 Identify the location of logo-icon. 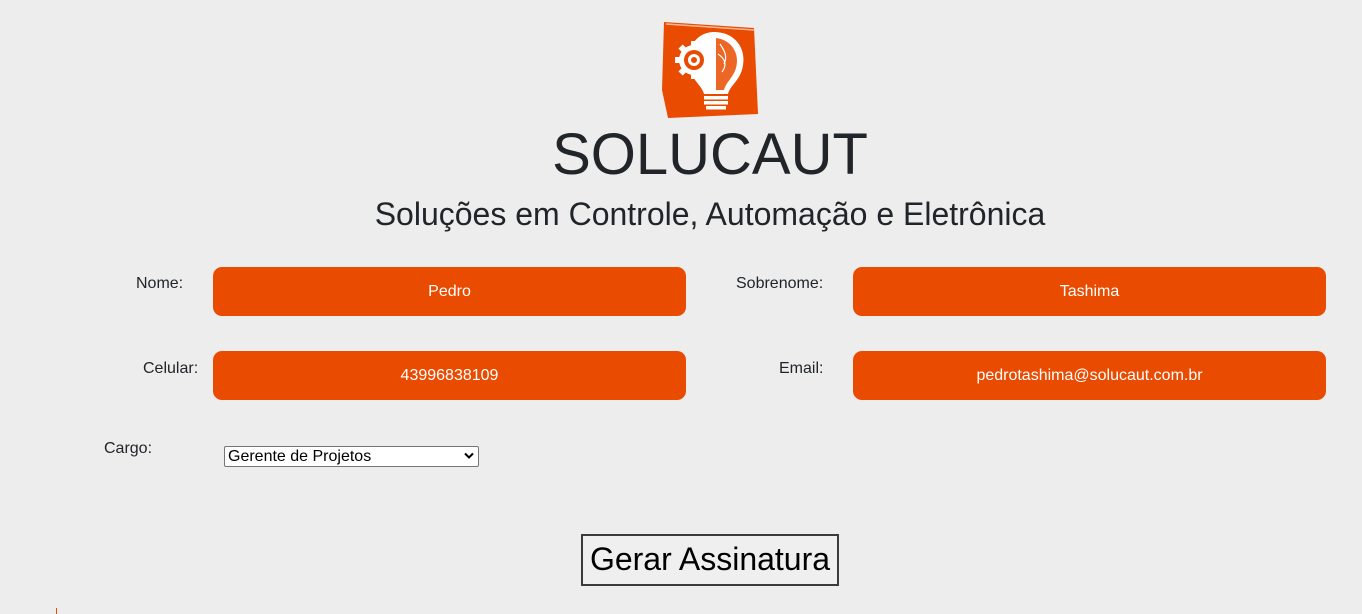
(710, 70).